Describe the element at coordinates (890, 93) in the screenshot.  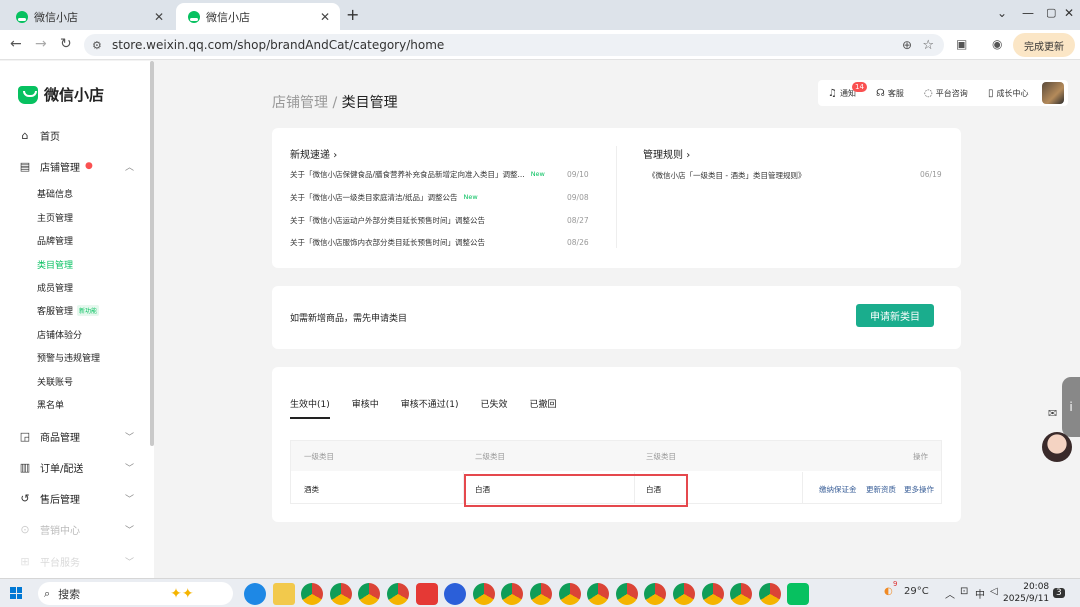
I see `customer-service-button: ☊ 客服` at that location.